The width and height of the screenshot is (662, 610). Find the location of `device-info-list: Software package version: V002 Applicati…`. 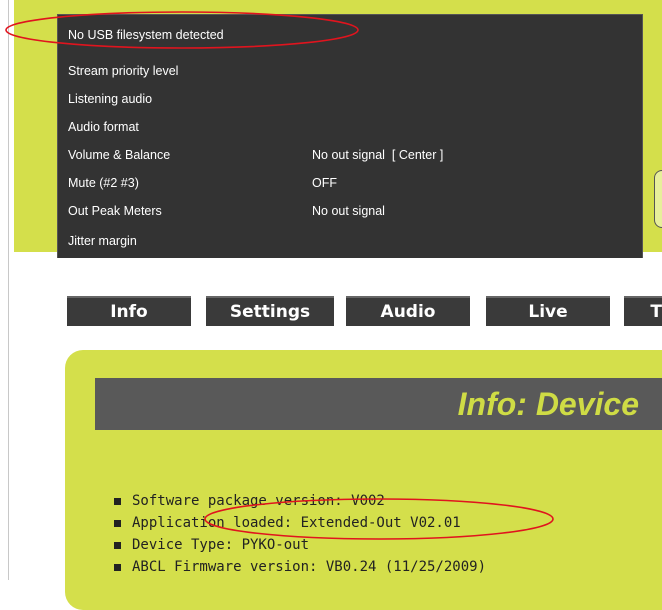

device-info-list: Software package version: V002 Applicati… is located at coordinates (300, 534).